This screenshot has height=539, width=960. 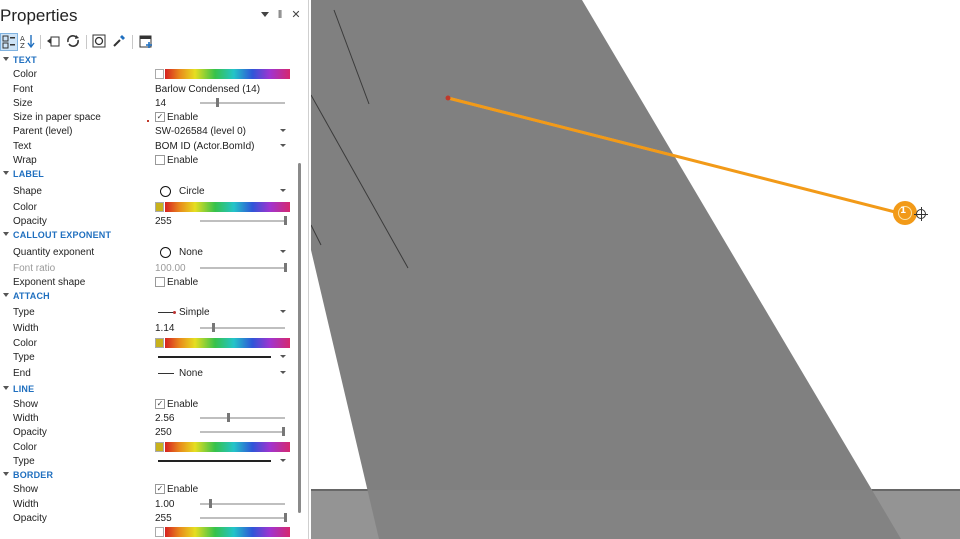 I want to click on simple-arrow-icon, so click(x=167, y=312).